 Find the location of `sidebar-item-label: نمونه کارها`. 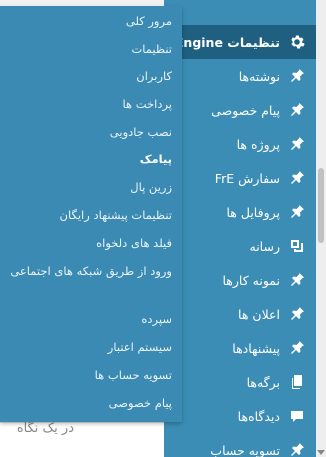

sidebar-item-label: نمونه کارها is located at coordinates (251, 280).